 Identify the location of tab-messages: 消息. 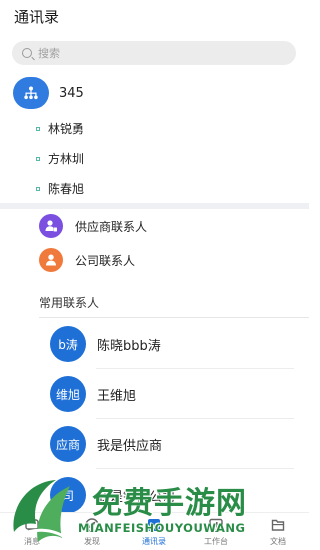
(32, 531).